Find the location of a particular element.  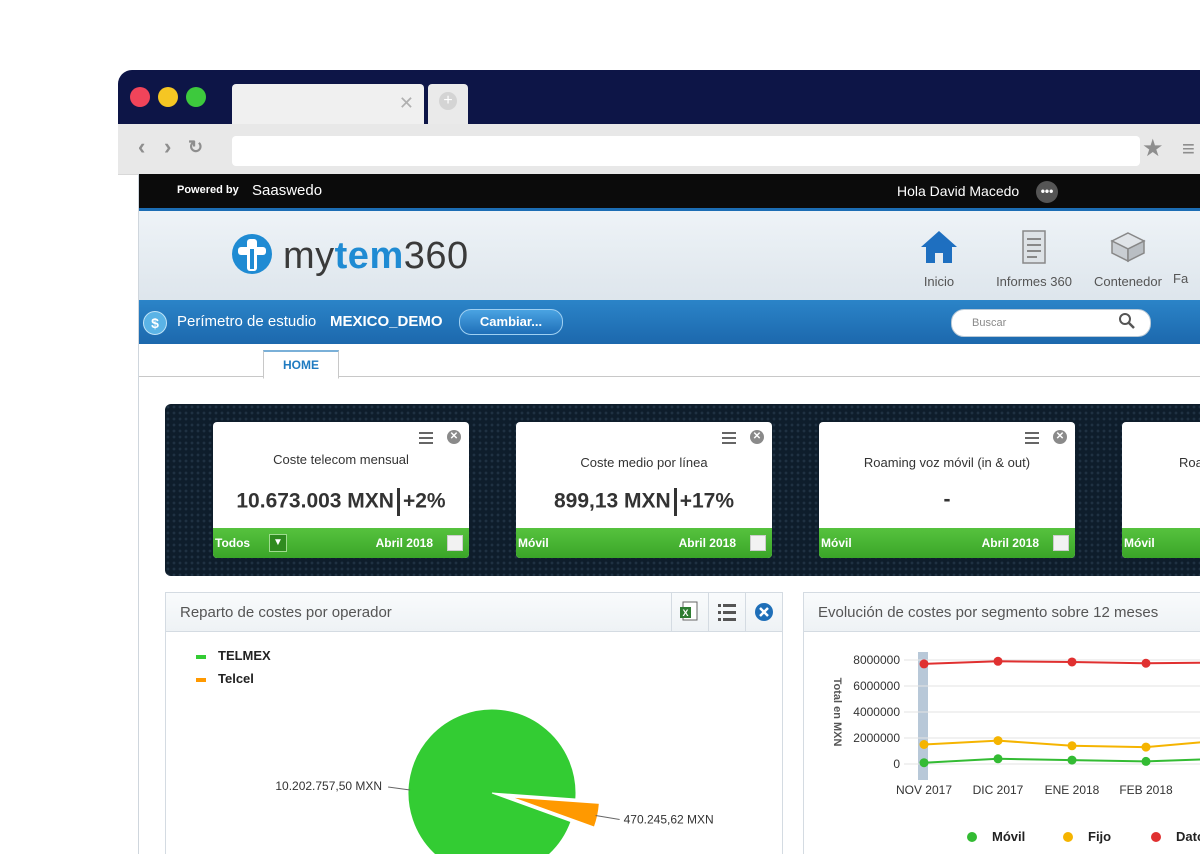

forward-icon: › is located at coordinates (167, 147).